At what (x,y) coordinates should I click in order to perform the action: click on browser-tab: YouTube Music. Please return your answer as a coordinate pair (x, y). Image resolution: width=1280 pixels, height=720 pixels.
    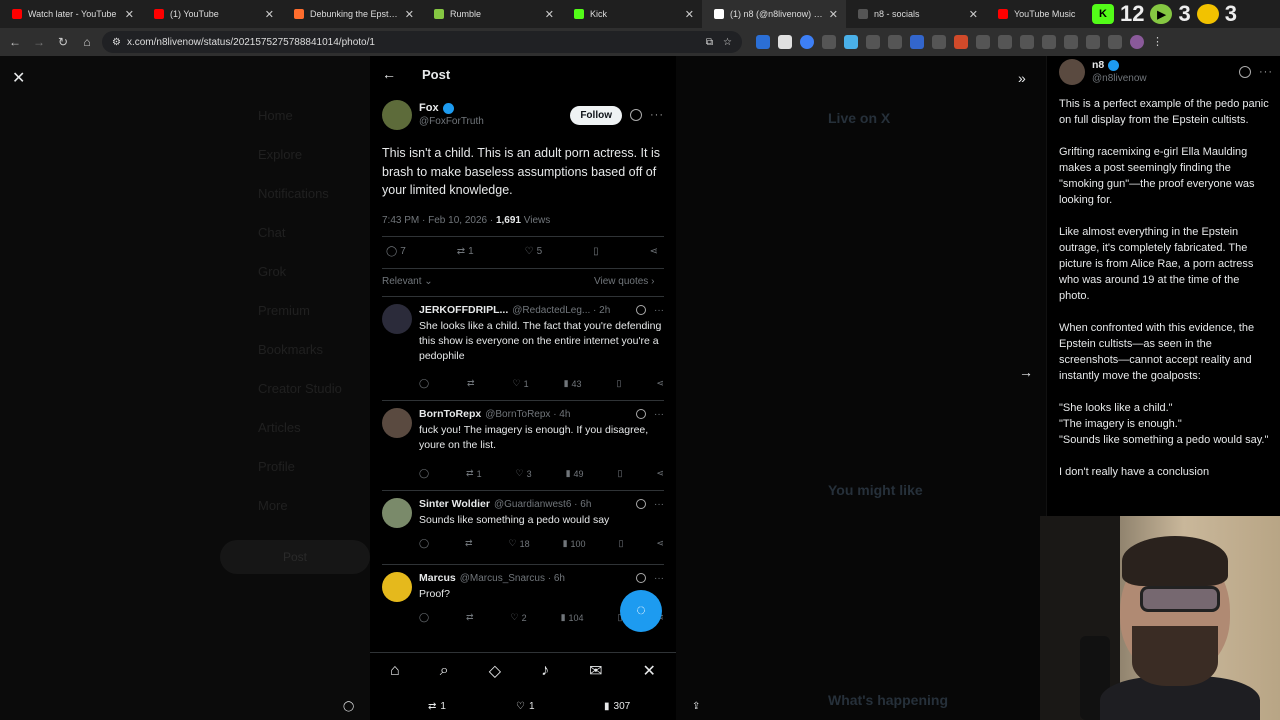
    Looking at the image, I should click on (1036, 14).